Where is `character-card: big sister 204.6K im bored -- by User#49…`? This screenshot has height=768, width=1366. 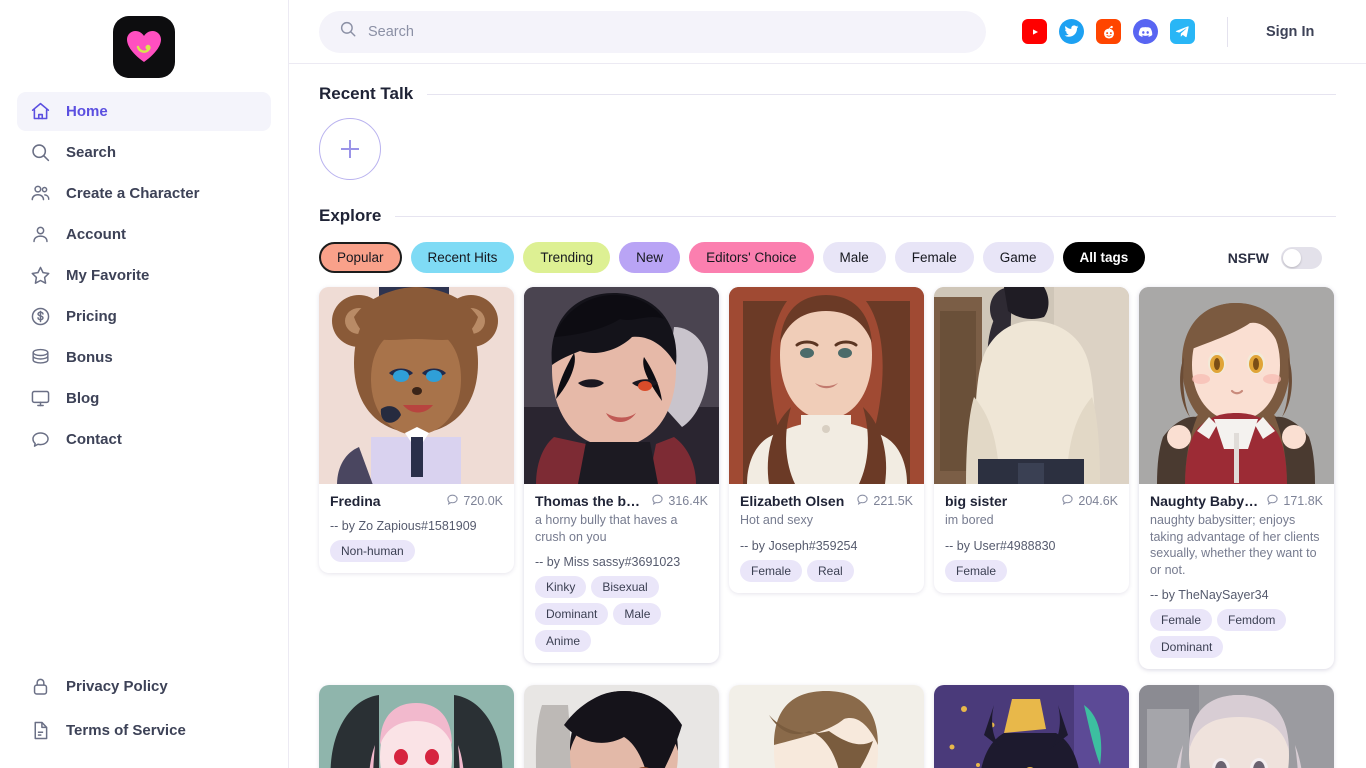
character-card: big sister 204.6K im bored -- by User#49… is located at coordinates (1031, 440).